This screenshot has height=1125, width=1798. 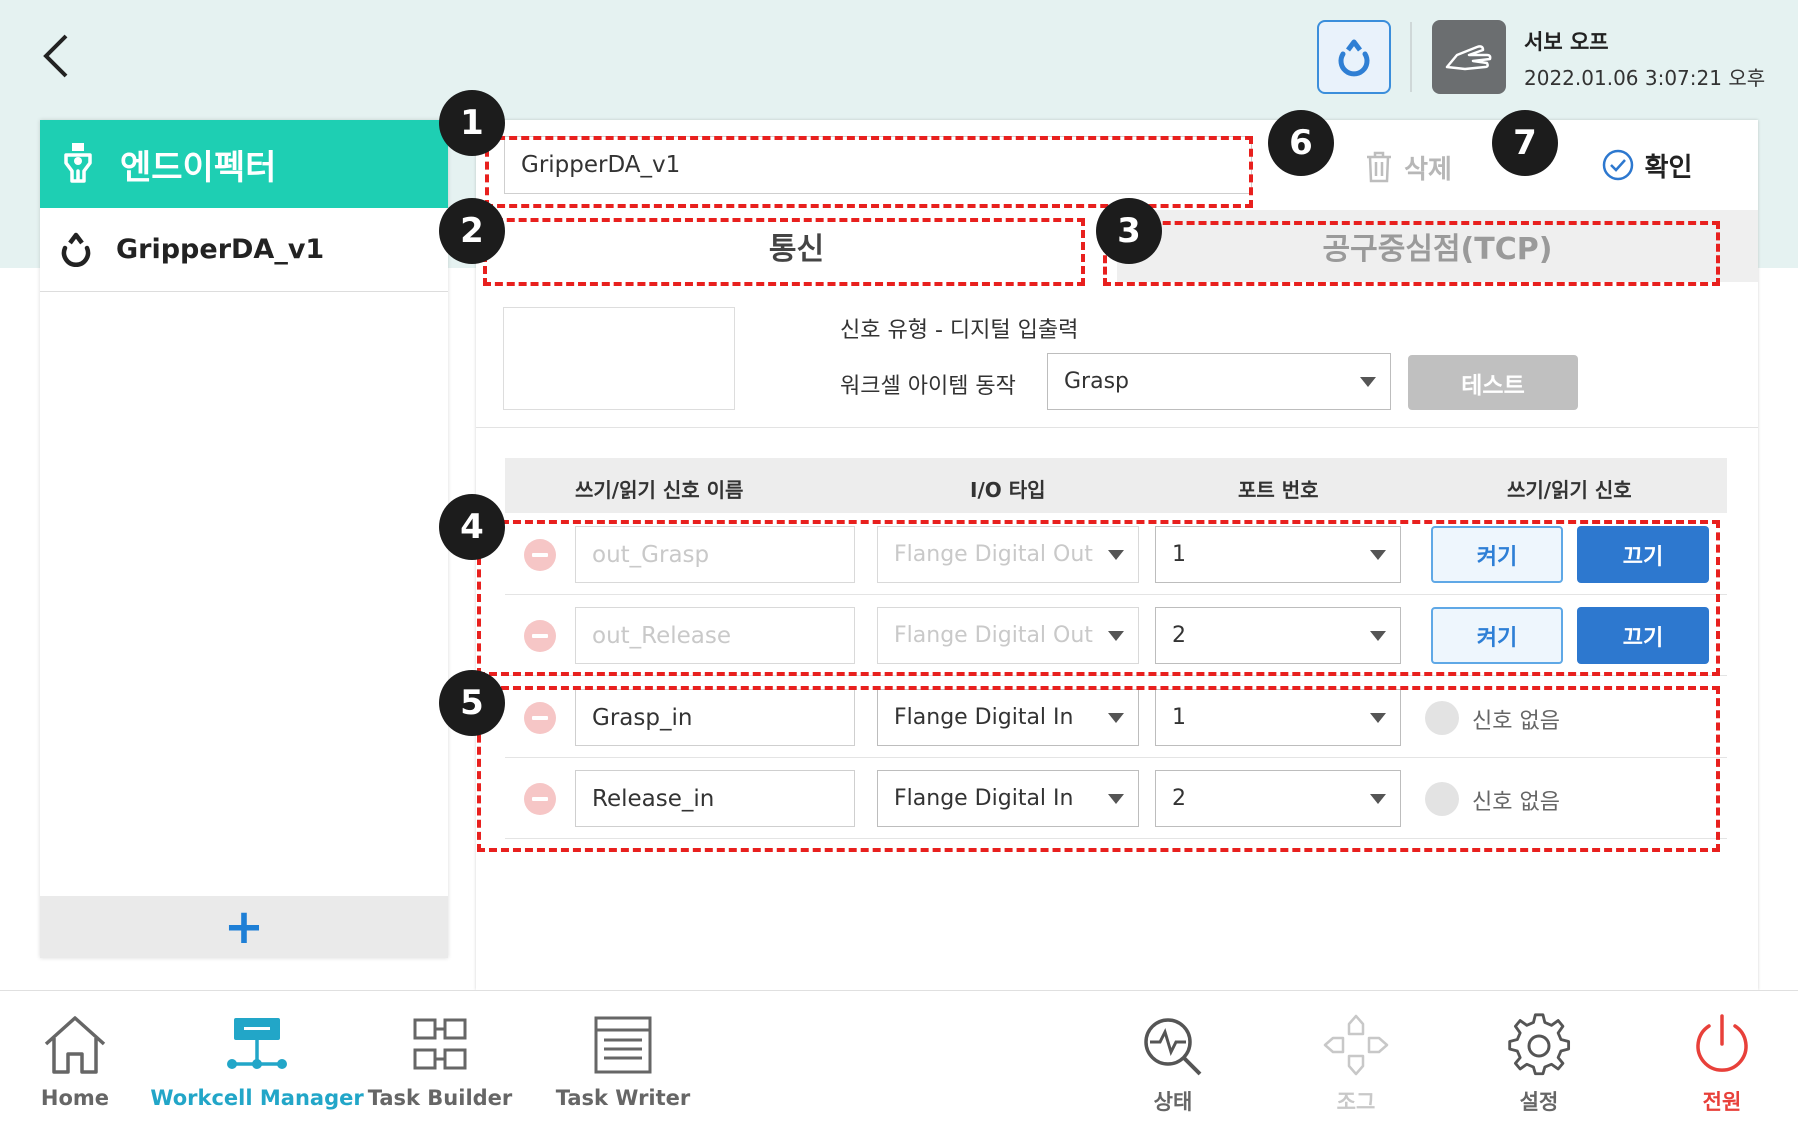 What do you see at coordinates (1569, 490) in the screenshot?
I see `header-signal: 쓰기/읽기 신호` at bounding box center [1569, 490].